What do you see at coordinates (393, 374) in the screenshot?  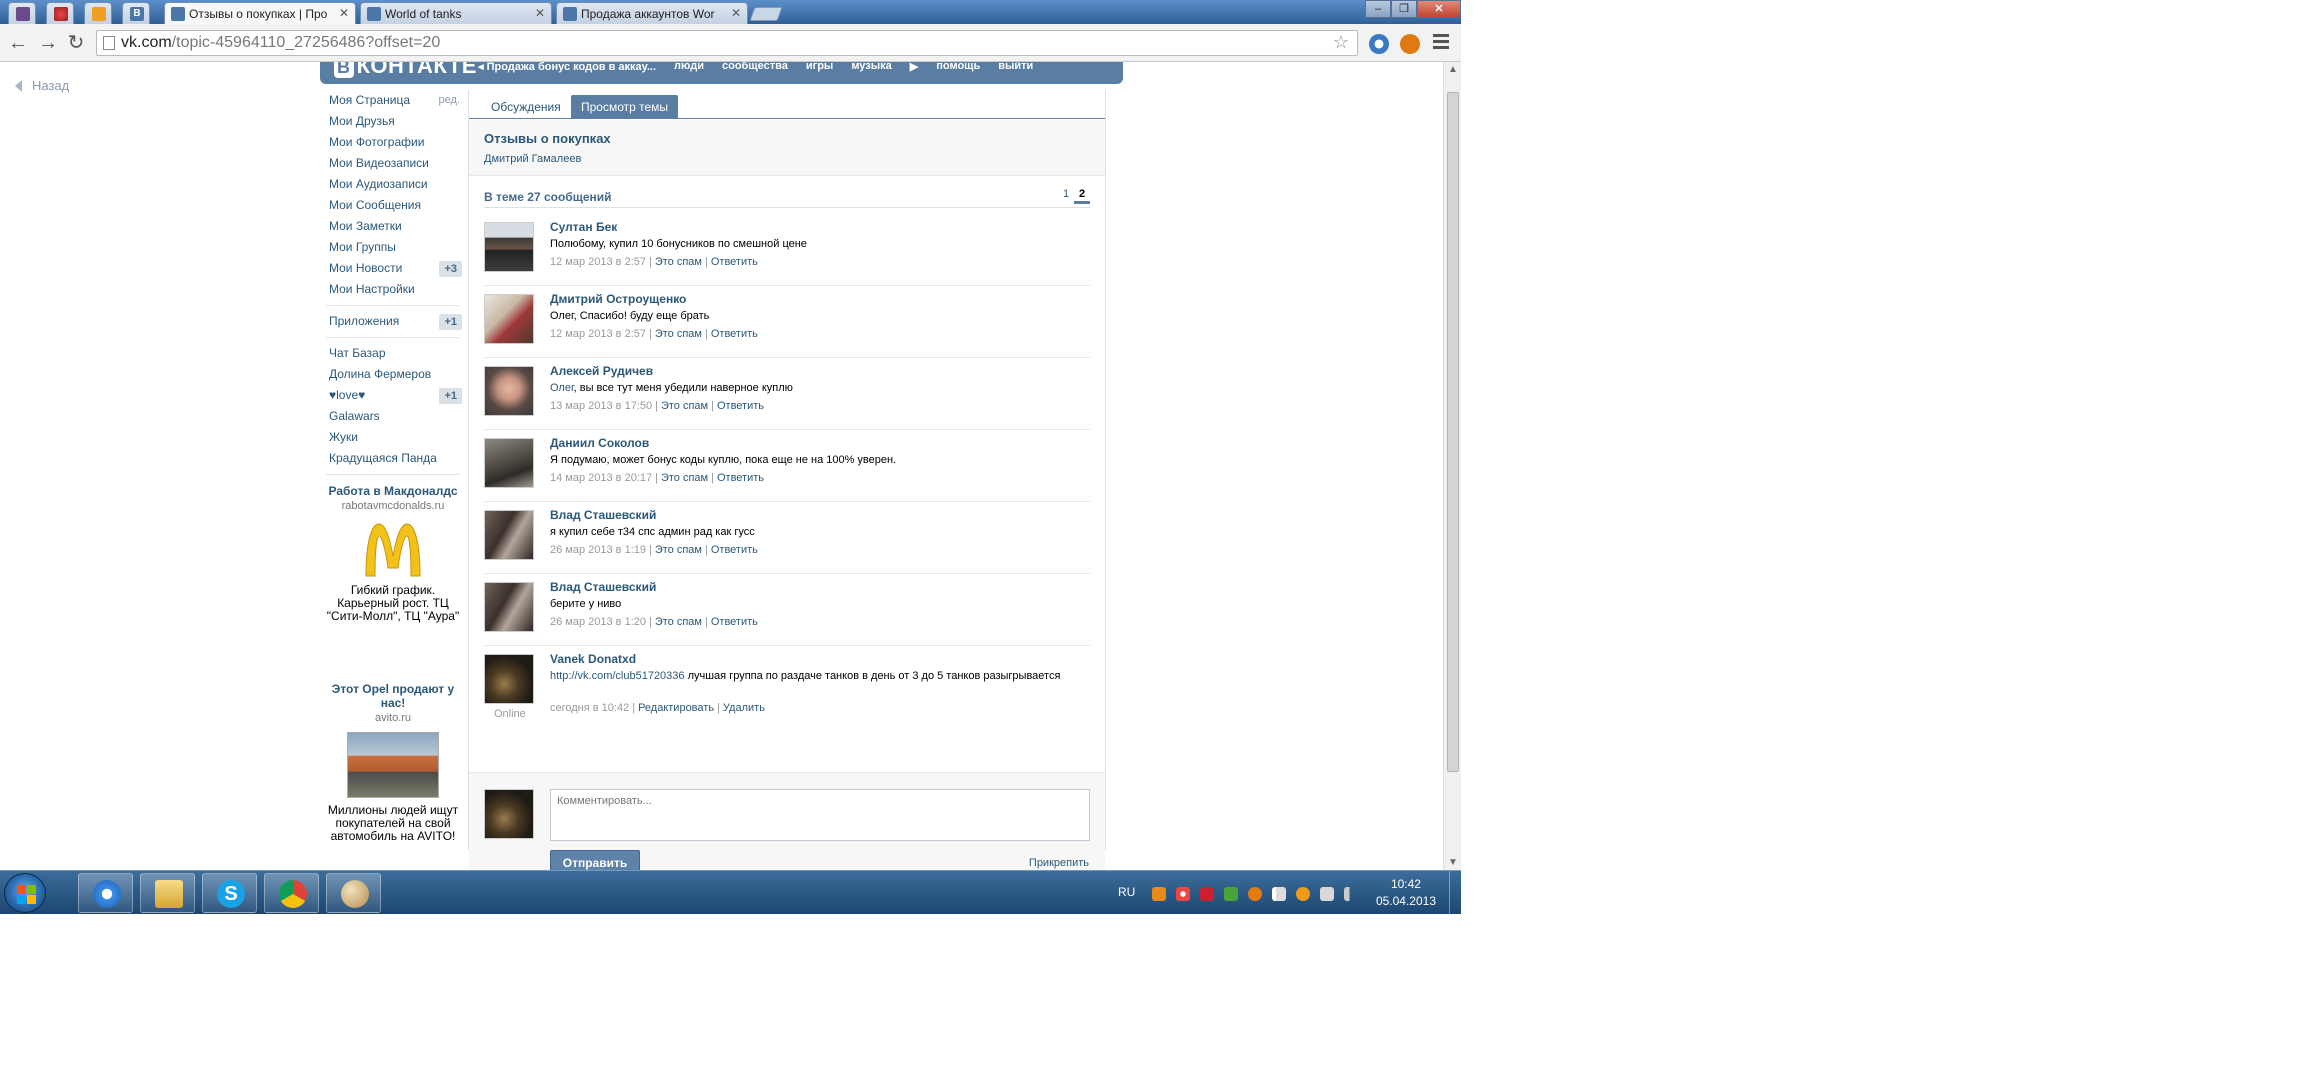 I see `app-menu-item: Долина Фермеров` at bounding box center [393, 374].